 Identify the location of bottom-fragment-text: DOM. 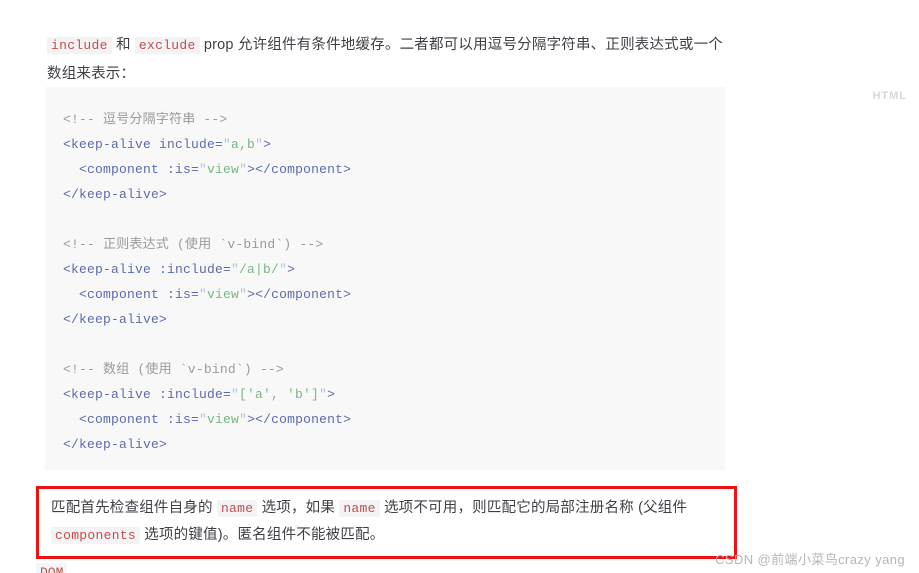
(52, 568).